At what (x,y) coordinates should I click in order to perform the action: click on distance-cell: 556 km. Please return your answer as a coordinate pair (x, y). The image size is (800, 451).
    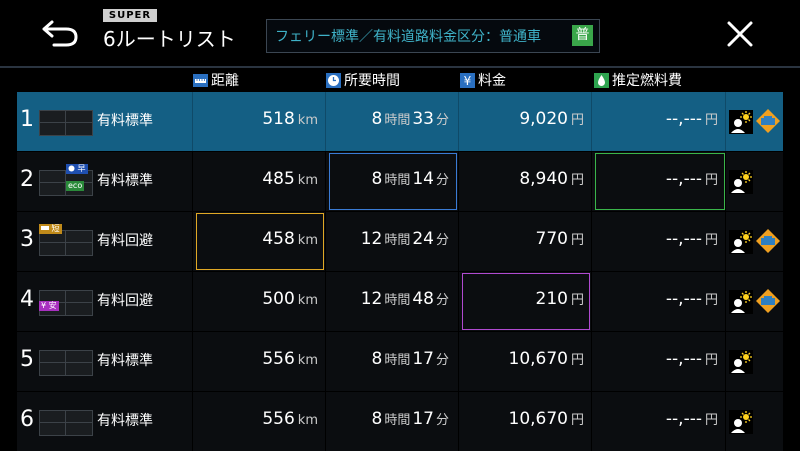
    Looking at the image, I should click on (259, 361).